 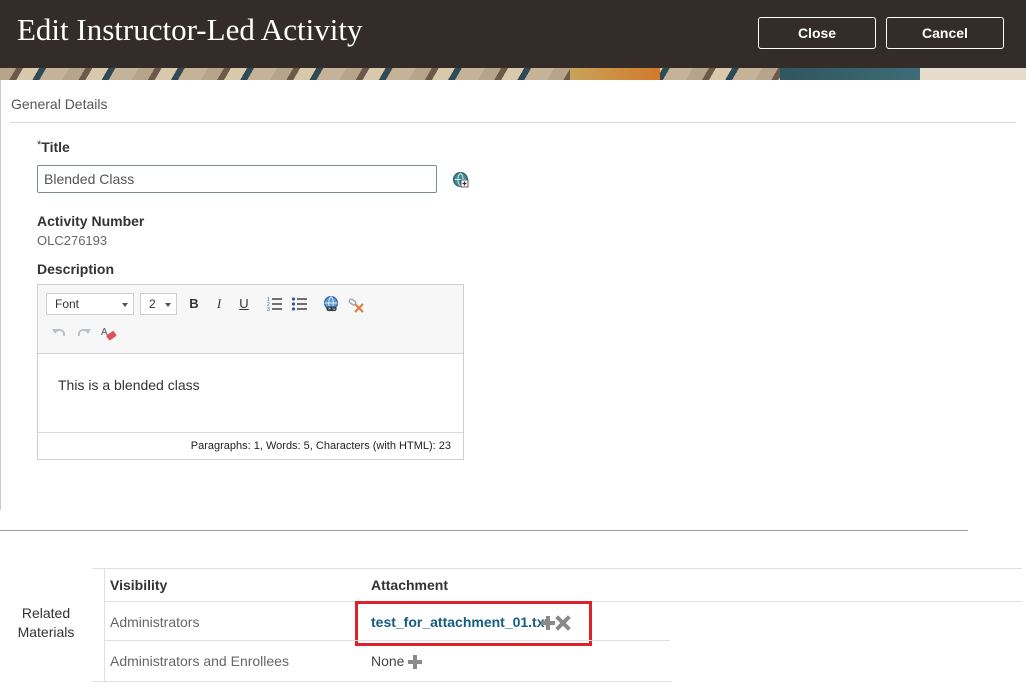 I want to click on title-label: *Title, so click(x=53, y=147).